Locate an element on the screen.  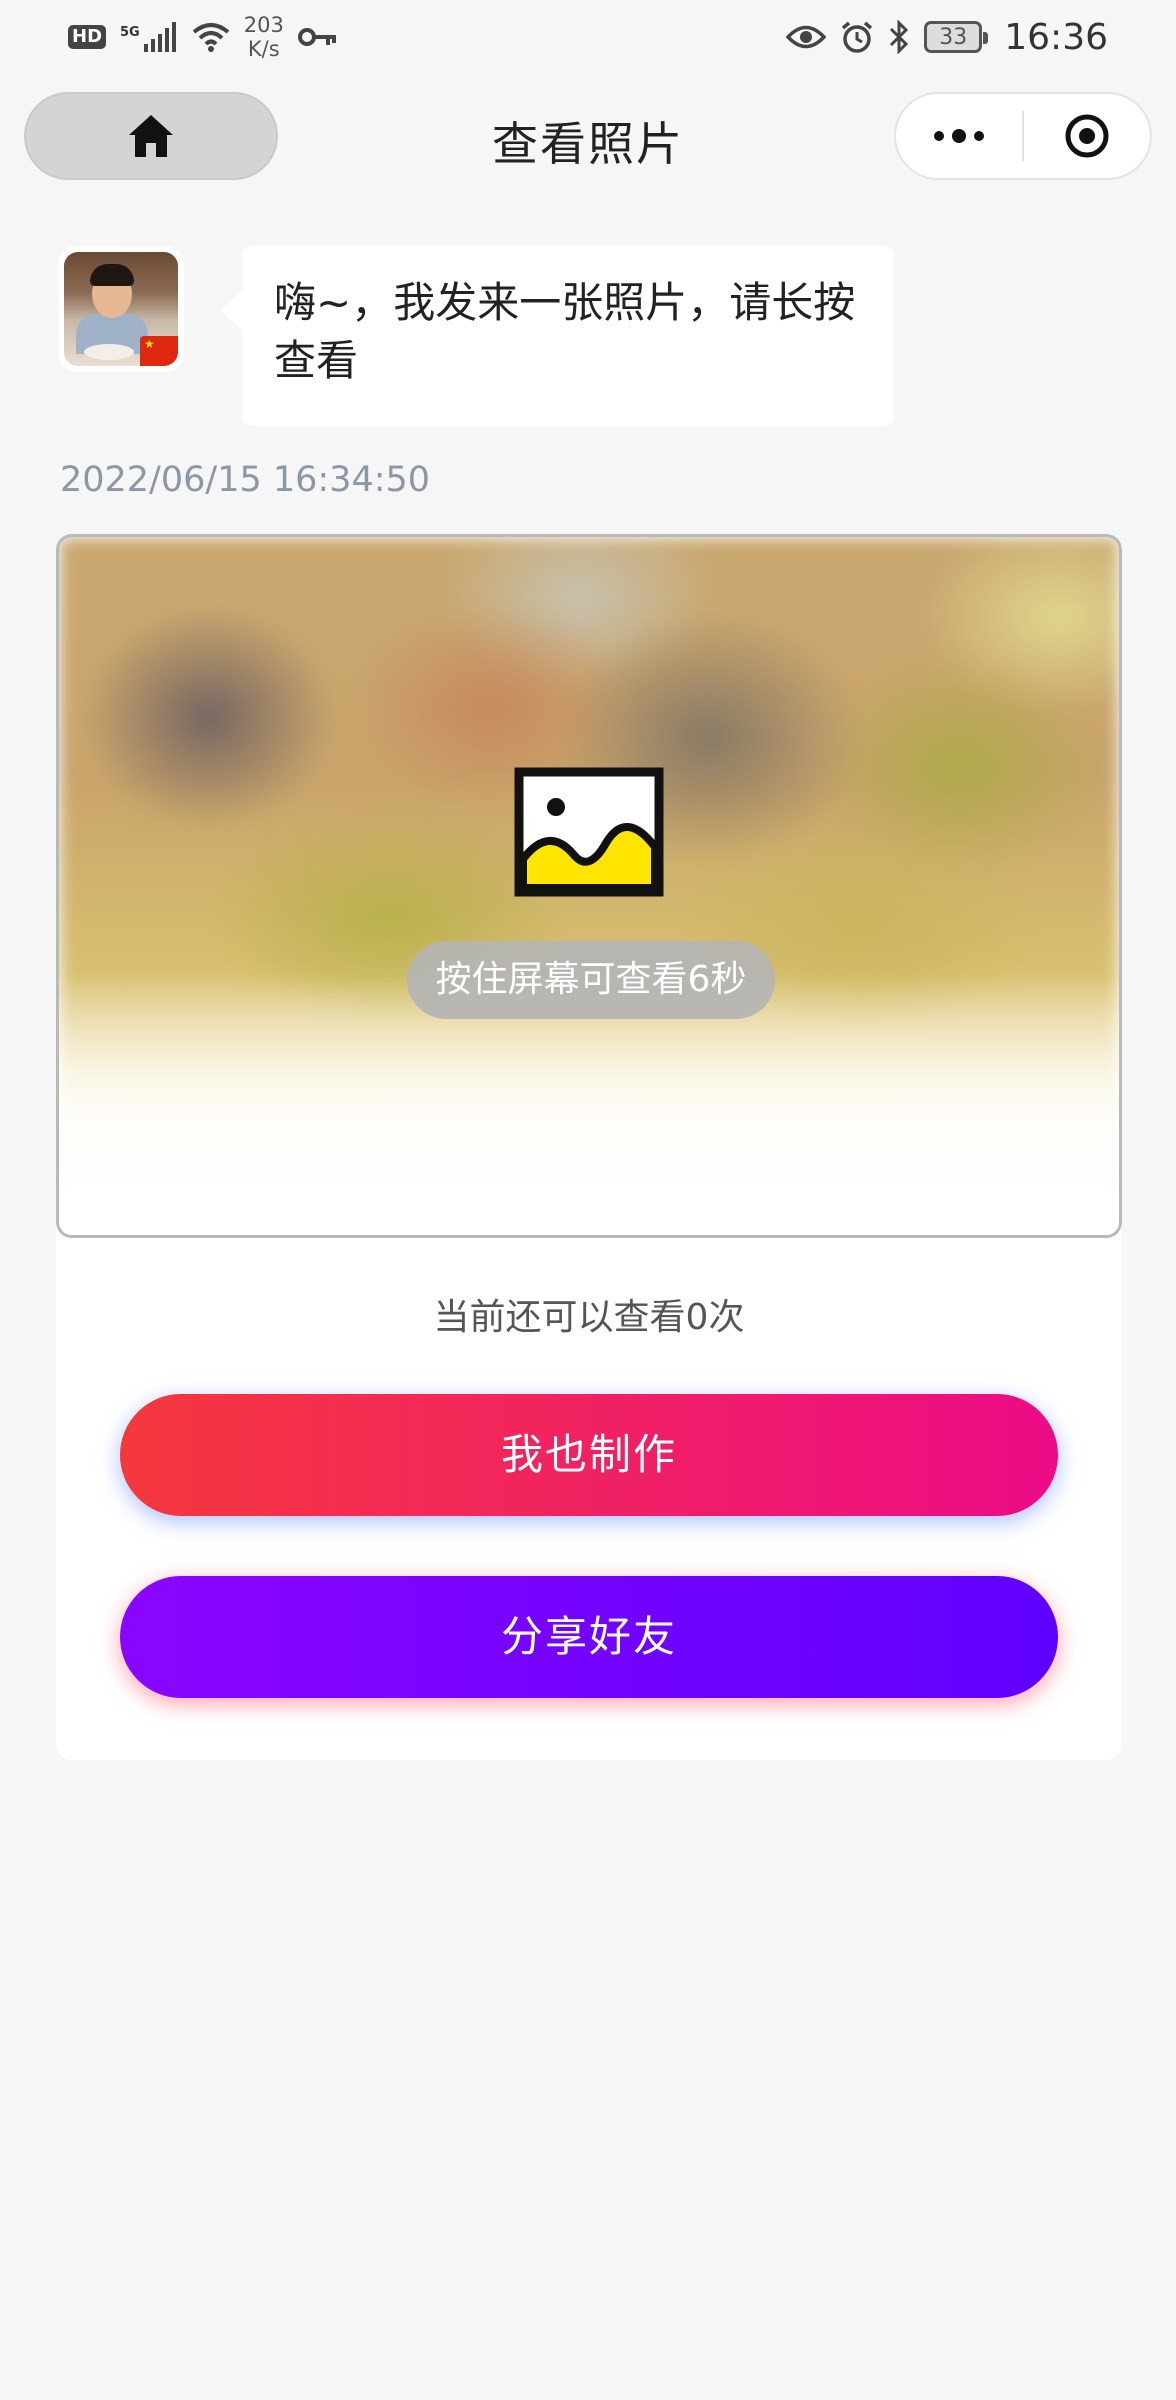
battery-icon: 33 is located at coordinates (956, 37).